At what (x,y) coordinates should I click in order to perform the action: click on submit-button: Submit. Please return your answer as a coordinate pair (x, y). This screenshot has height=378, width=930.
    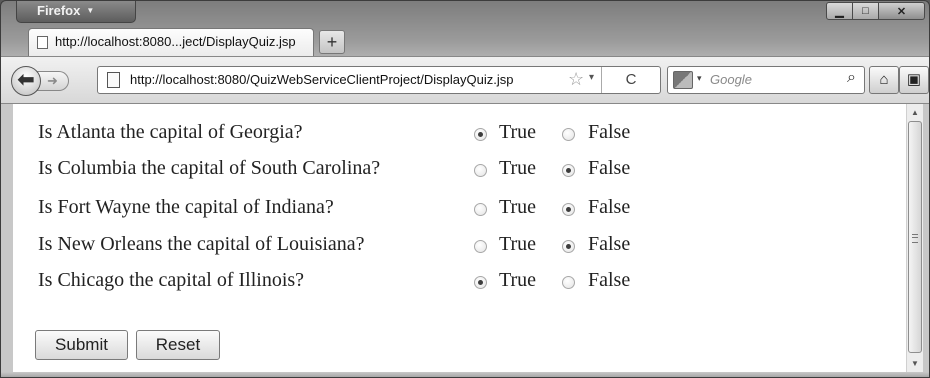
    Looking at the image, I should click on (81, 345).